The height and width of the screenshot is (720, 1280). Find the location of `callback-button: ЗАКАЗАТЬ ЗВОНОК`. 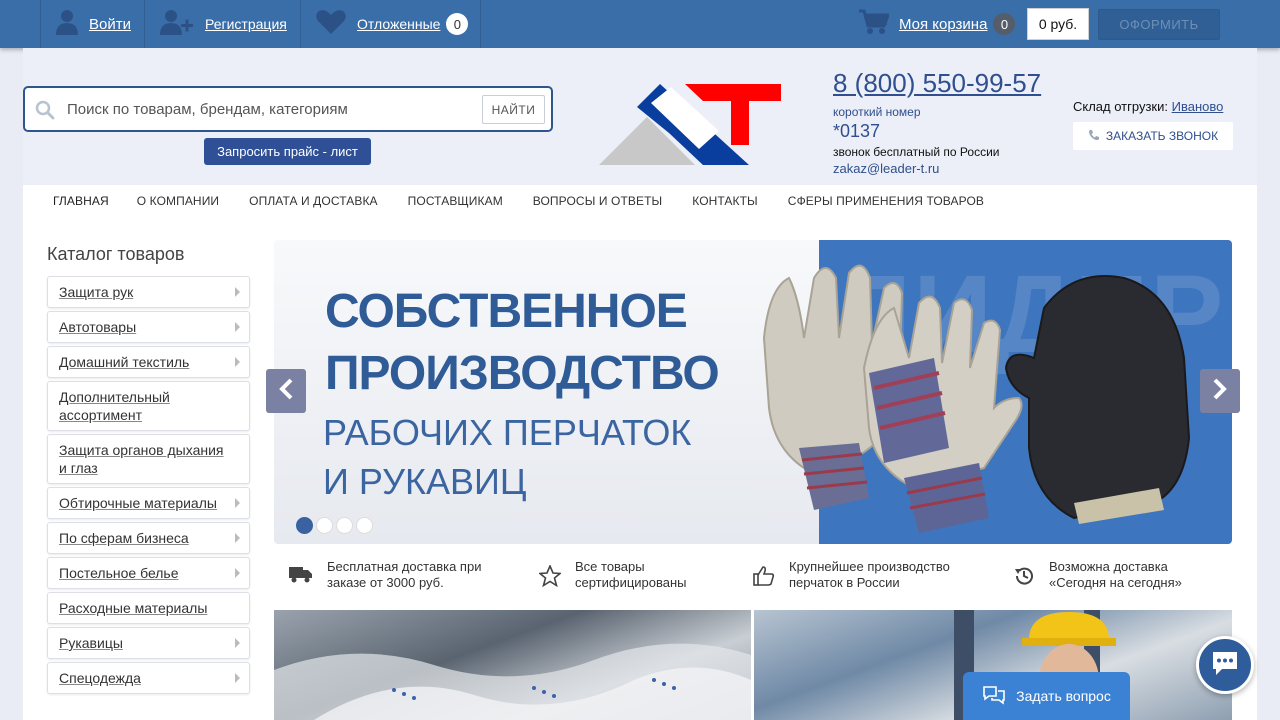

callback-button: ЗАКАЗАТЬ ЗВОНОК is located at coordinates (1153, 136).